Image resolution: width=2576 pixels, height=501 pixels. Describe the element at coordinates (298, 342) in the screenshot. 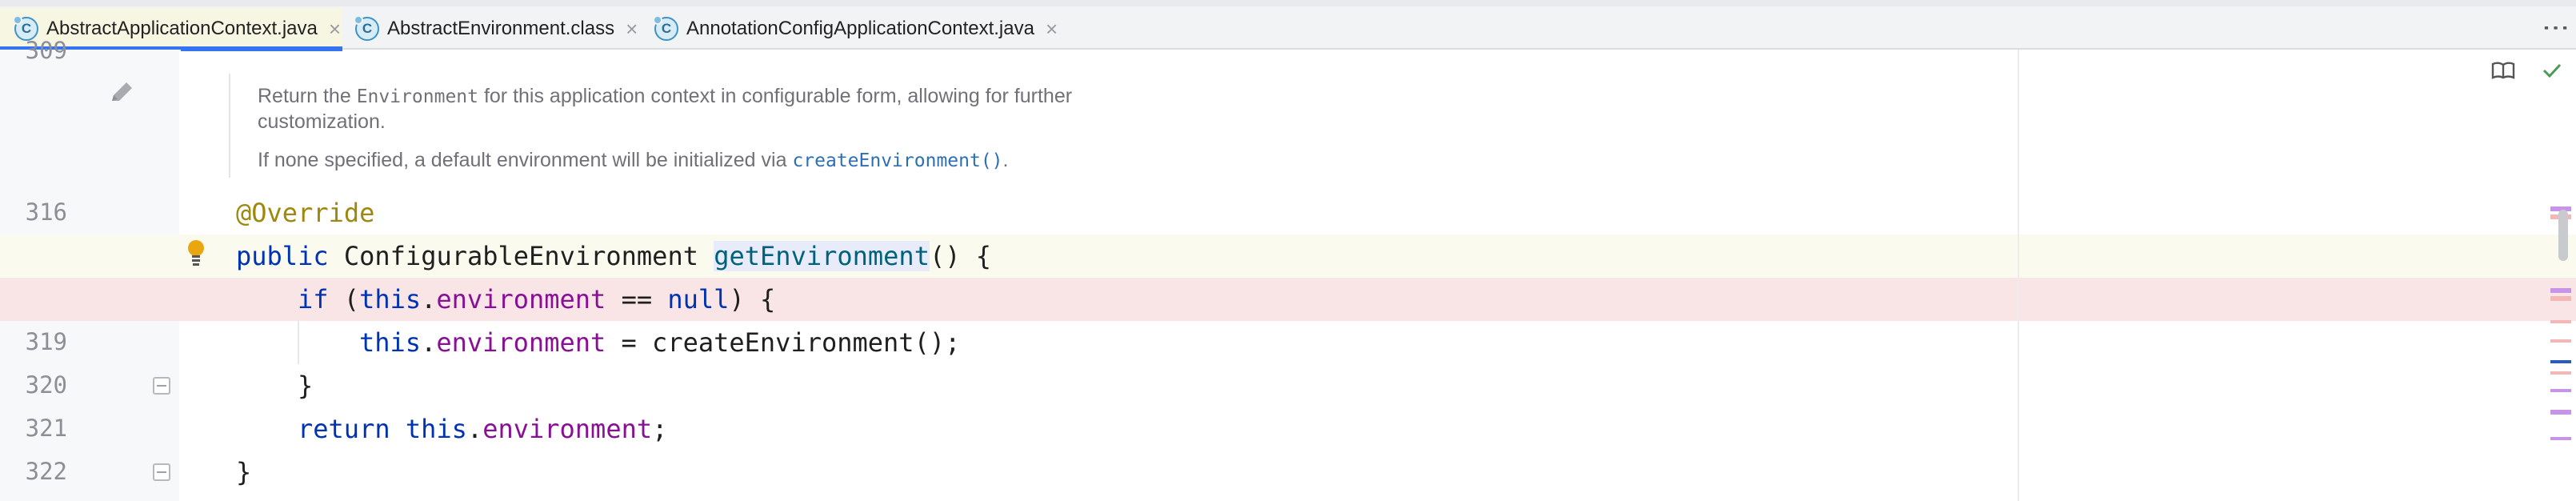

I see `indent-guide` at that location.